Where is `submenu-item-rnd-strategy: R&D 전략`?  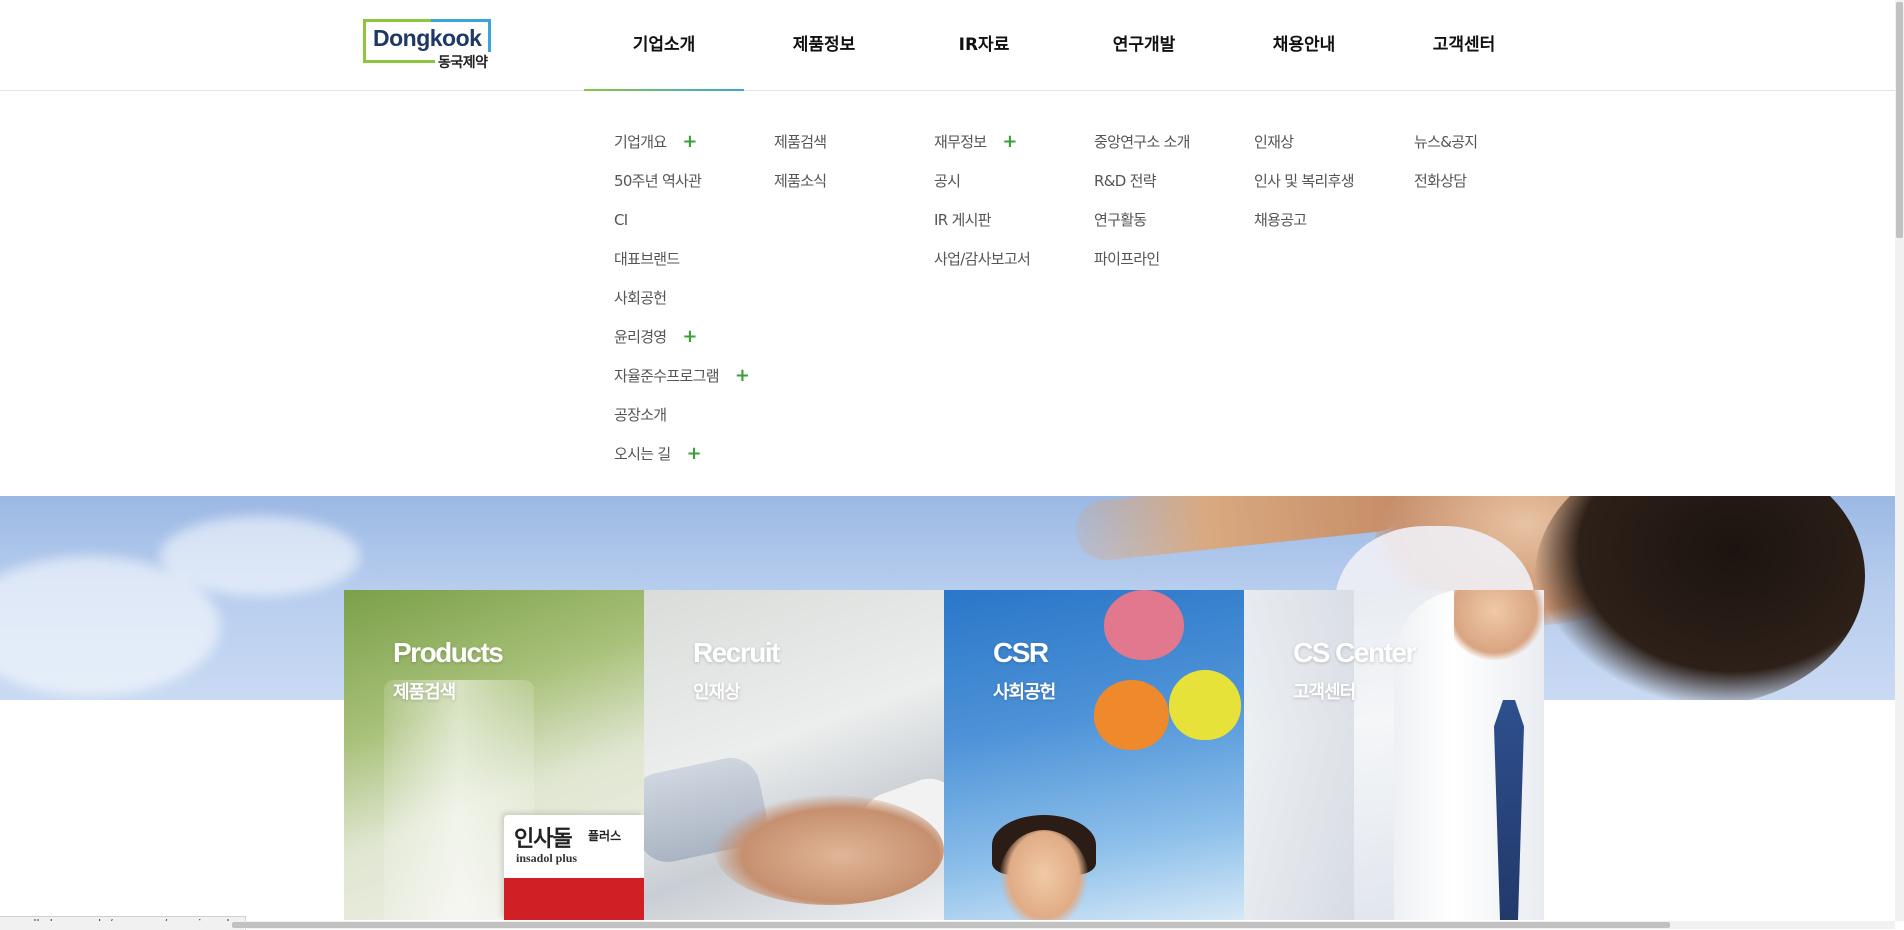 submenu-item-rnd-strategy: R&D 전략 is located at coordinates (1142, 180).